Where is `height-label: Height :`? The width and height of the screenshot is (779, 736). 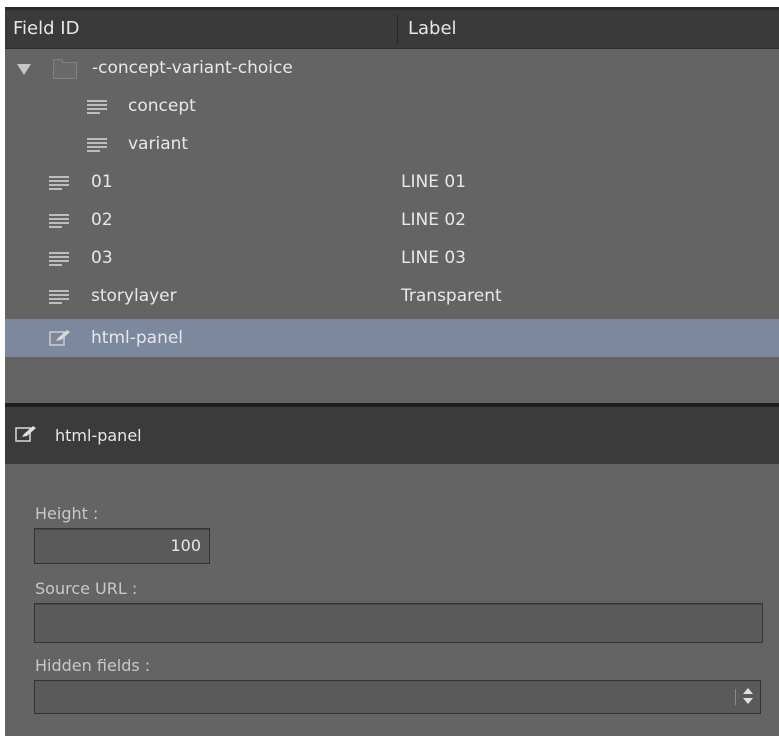
height-label: Height : is located at coordinates (67, 513).